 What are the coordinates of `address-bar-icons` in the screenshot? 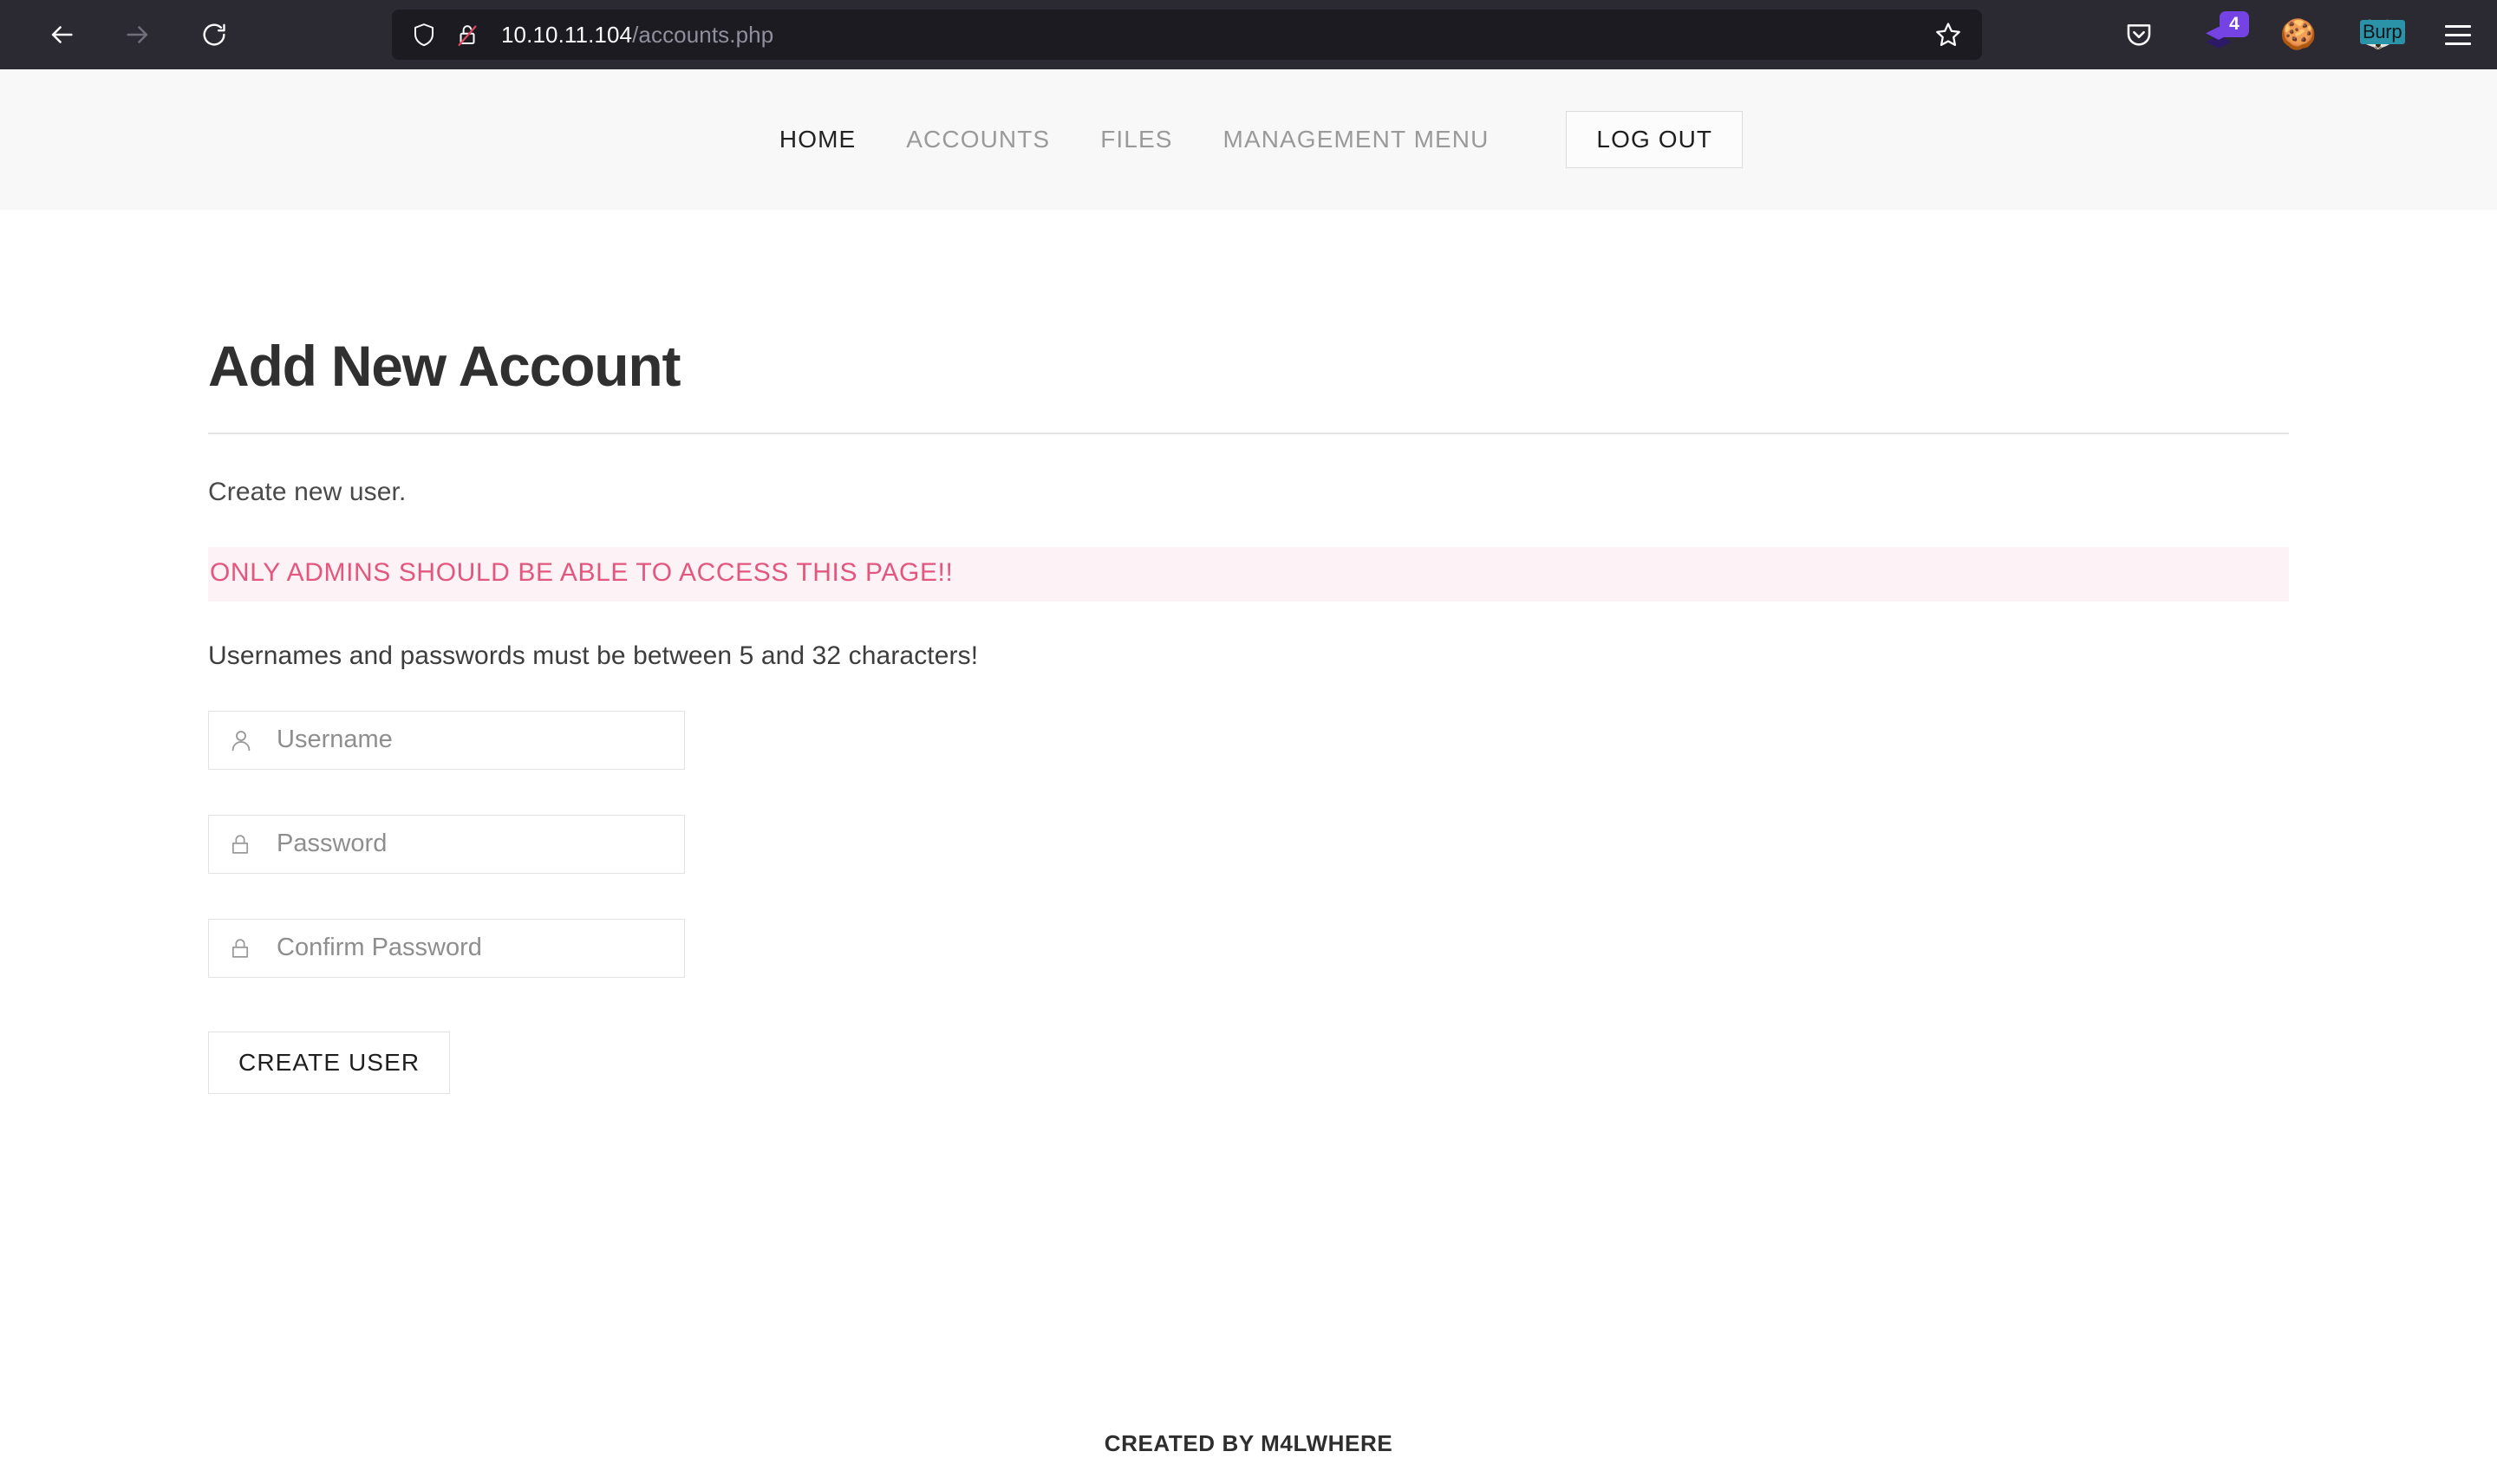 It's located at (445, 35).